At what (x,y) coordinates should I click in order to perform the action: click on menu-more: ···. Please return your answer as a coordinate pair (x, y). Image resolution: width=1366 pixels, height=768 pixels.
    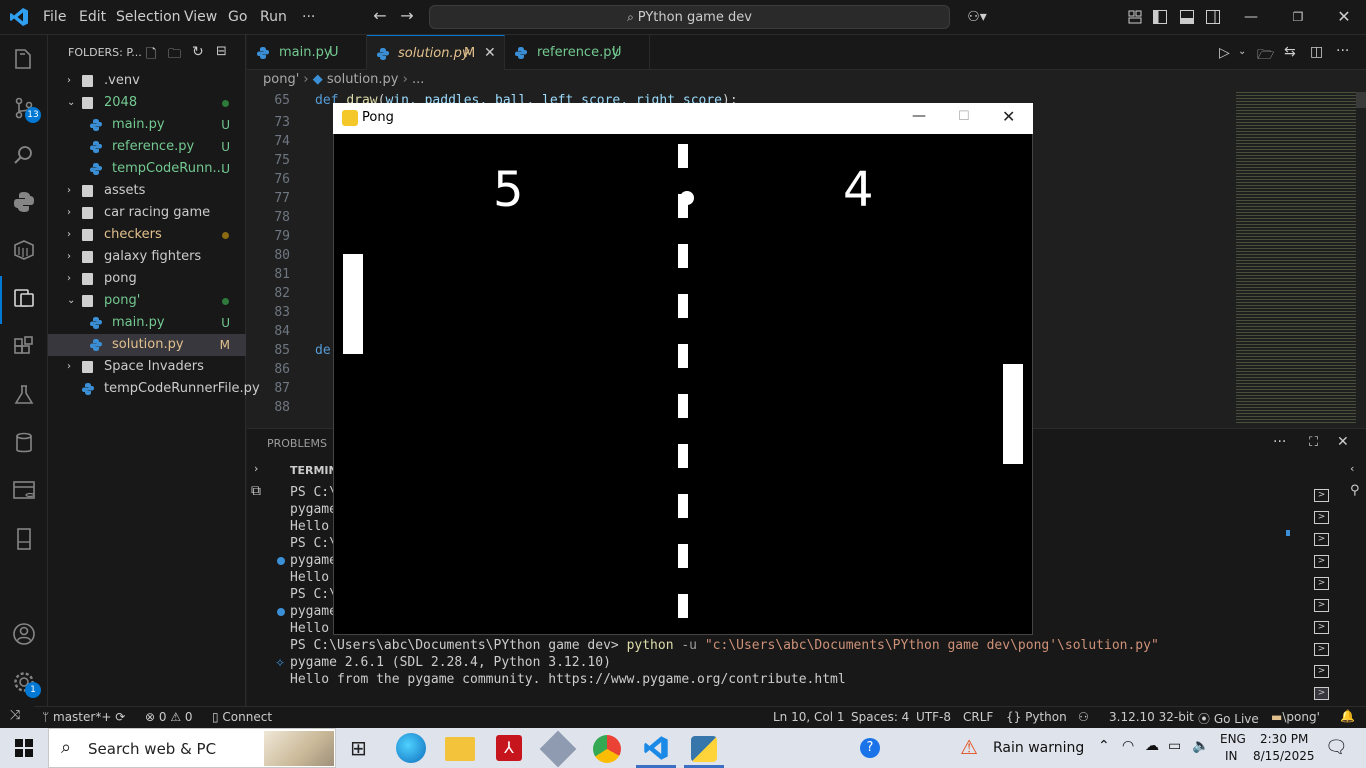
    Looking at the image, I should click on (308, 17).